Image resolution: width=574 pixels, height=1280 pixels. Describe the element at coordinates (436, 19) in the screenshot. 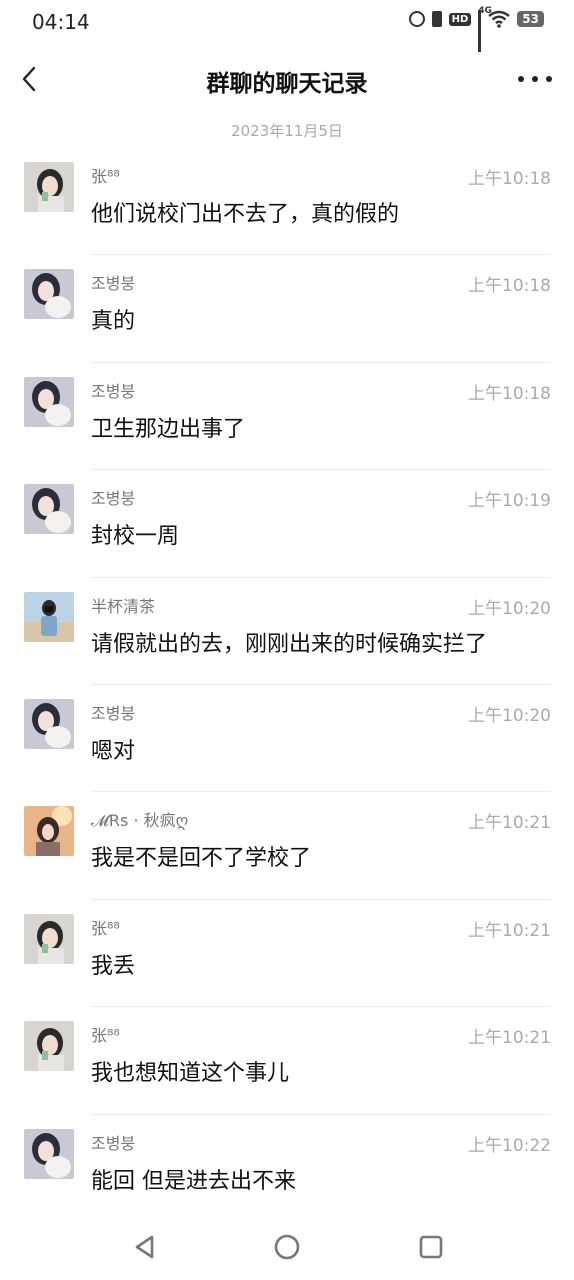

I see `vibrate-icon` at that location.